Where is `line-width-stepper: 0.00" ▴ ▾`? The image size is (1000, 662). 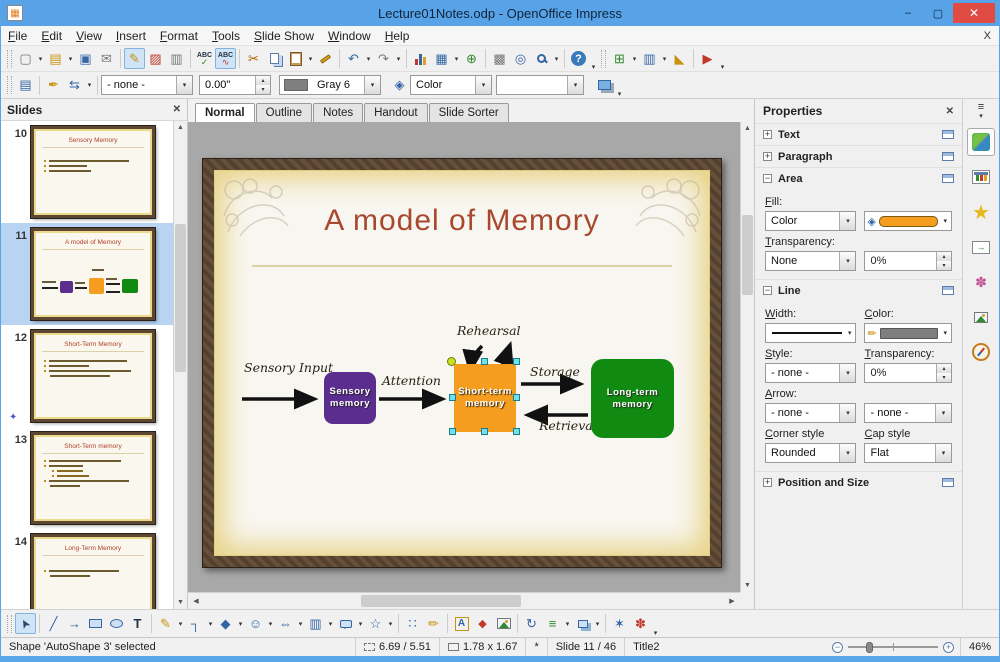 line-width-stepper: 0.00" ▴ ▾ is located at coordinates (235, 85).